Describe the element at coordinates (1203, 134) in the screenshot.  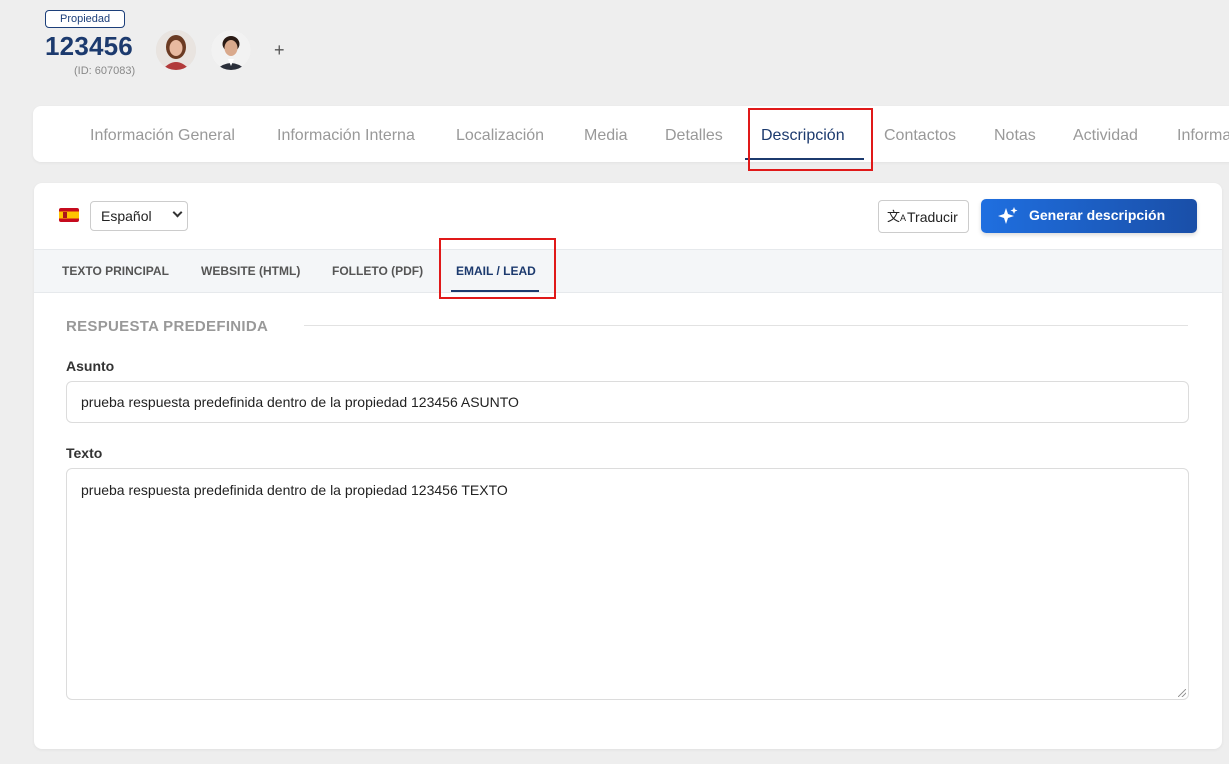
I see `tab-informa: Informa` at that location.